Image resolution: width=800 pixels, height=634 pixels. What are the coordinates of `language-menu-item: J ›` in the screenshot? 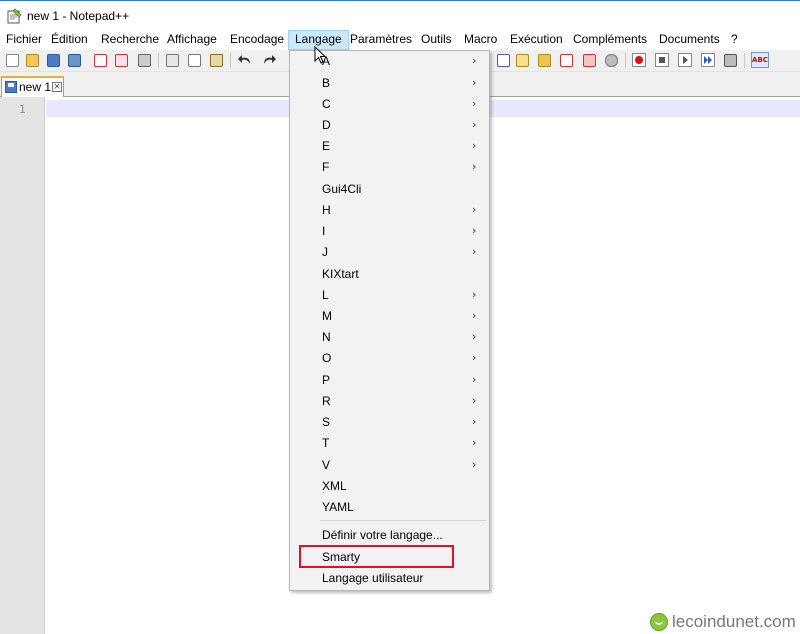 It's located at (389, 252).